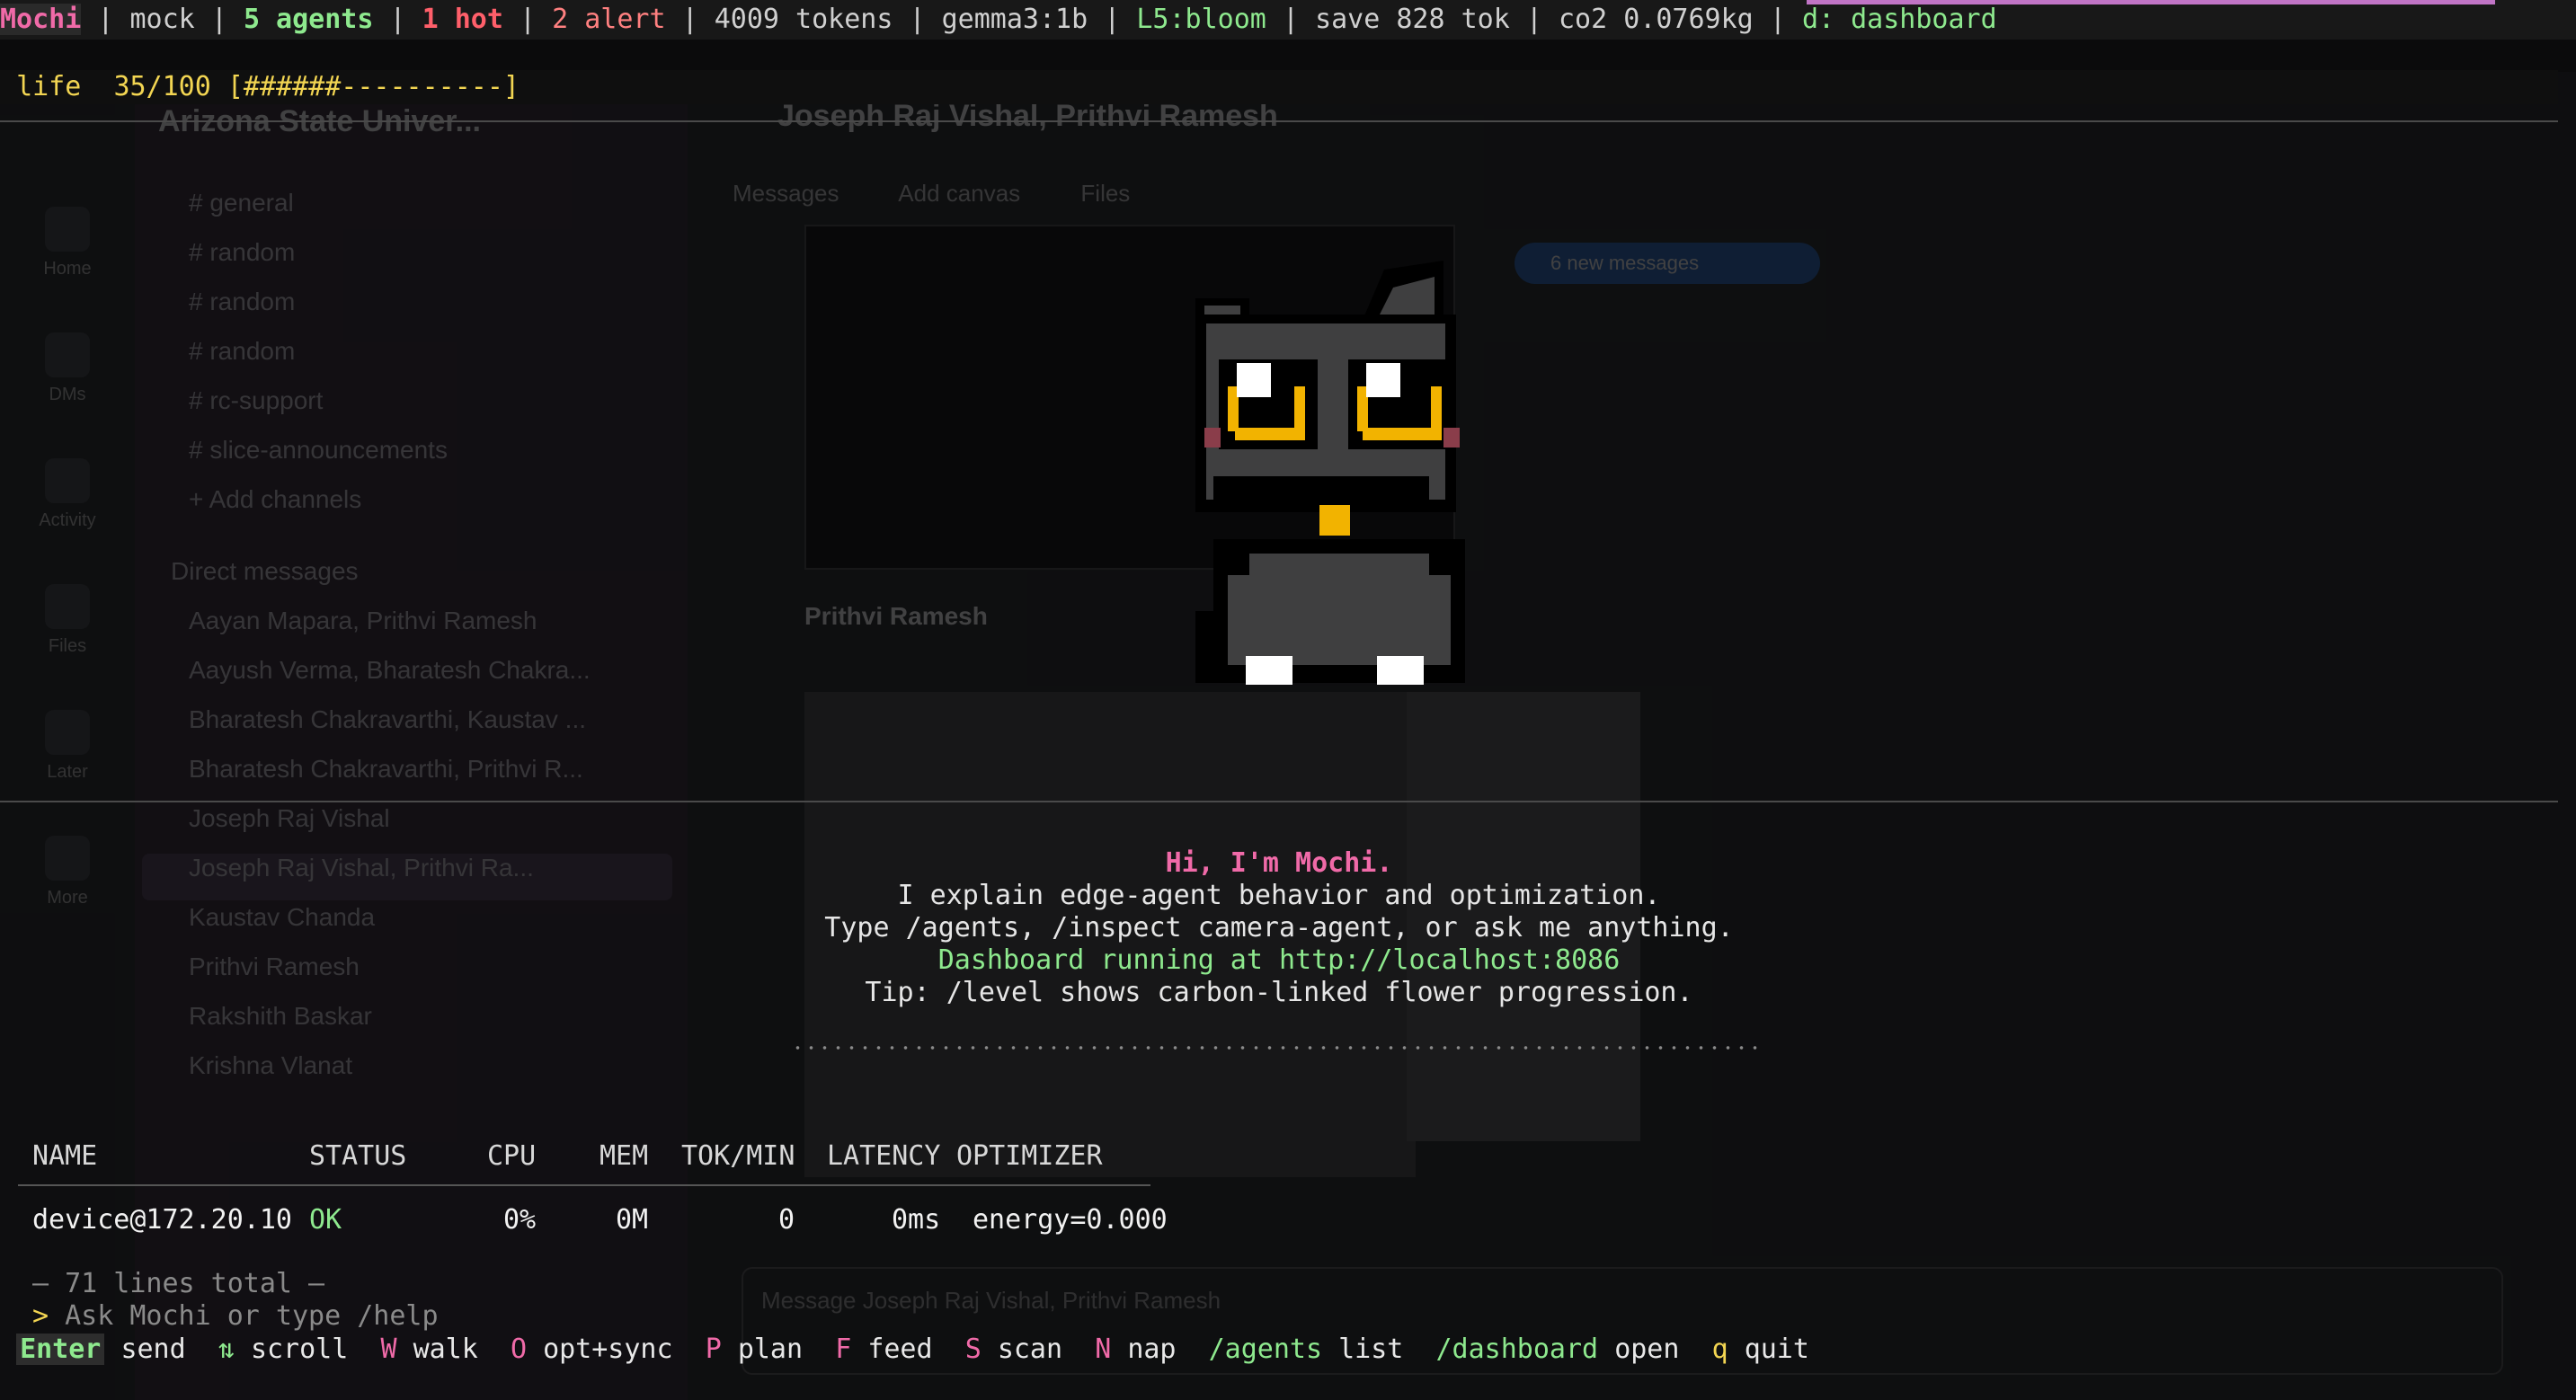 The width and height of the screenshot is (2576, 1400). Describe the element at coordinates (252, 1316) in the screenshot. I see `prompt-placeholder: Ask Mochi or type /help` at that location.